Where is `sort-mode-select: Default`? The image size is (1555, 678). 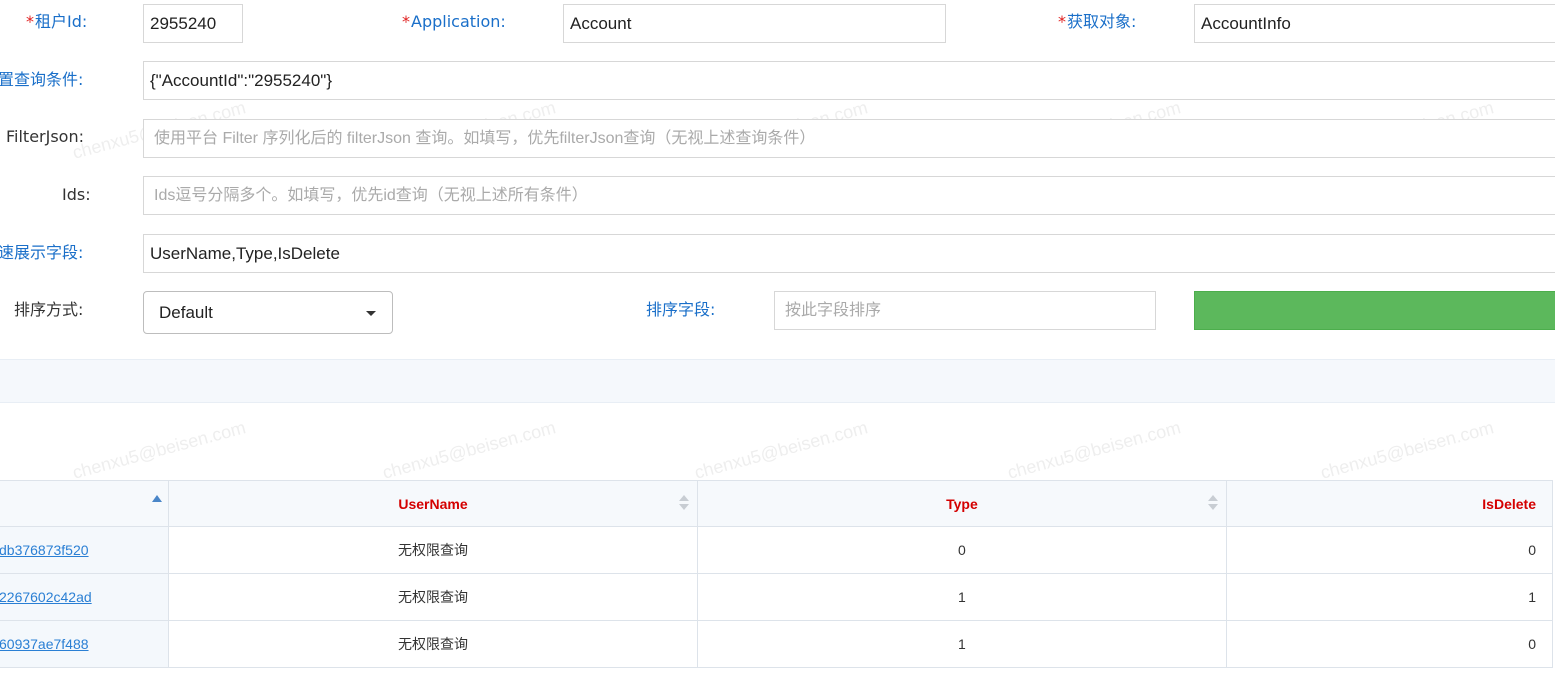 sort-mode-select: Default is located at coordinates (268, 312).